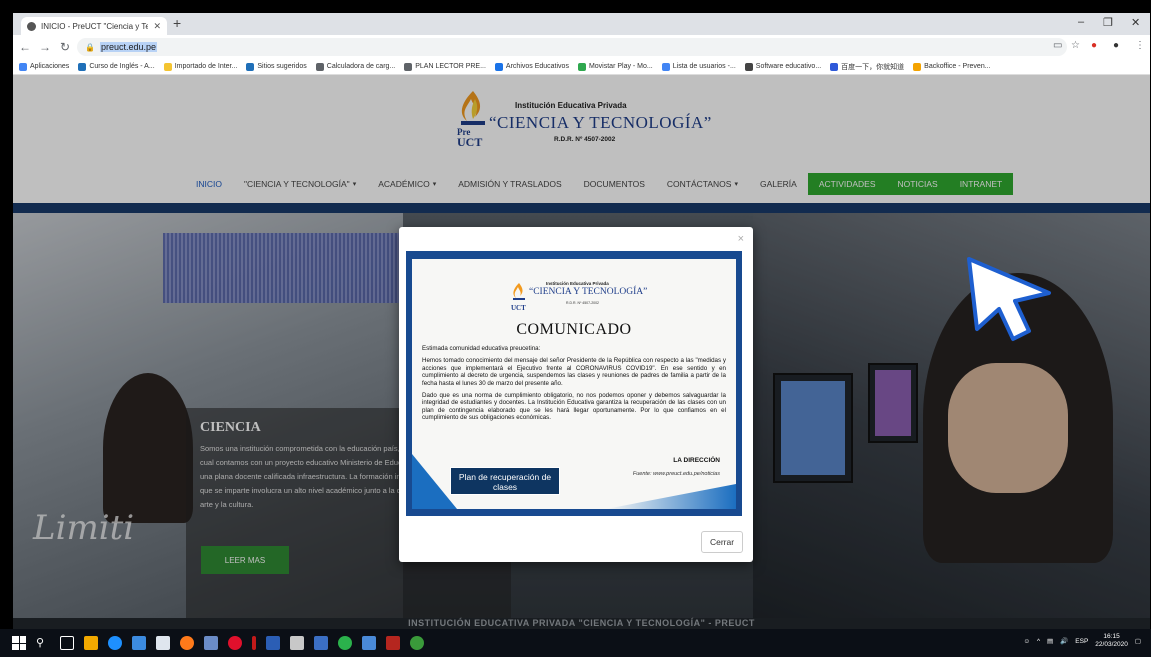 The height and width of the screenshot is (657, 1151). Describe the element at coordinates (696, 460) in the screenshot. I see `flyer-signature: LA DIRECCIÓN` at that location.